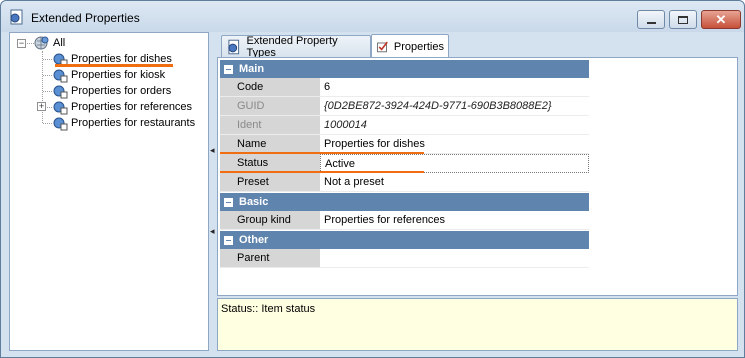  What do you see at coordinates (254, 240) in the screenshot?
I see `category-title: Other` at bounding box center [254, 240].